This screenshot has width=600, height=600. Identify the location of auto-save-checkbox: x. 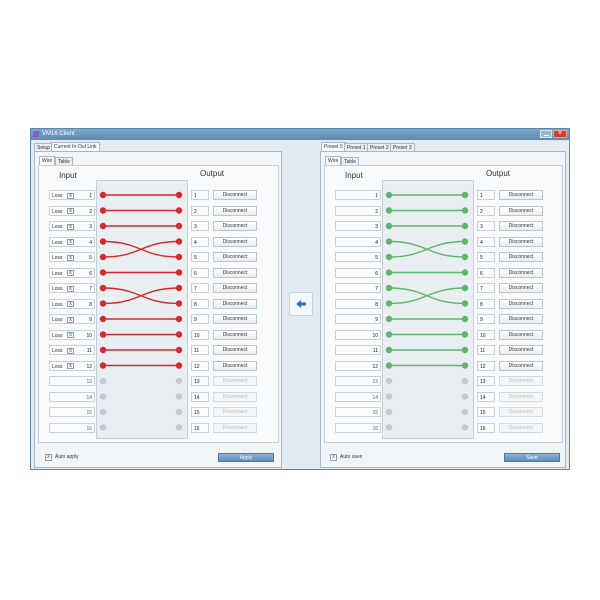
(333, 457).